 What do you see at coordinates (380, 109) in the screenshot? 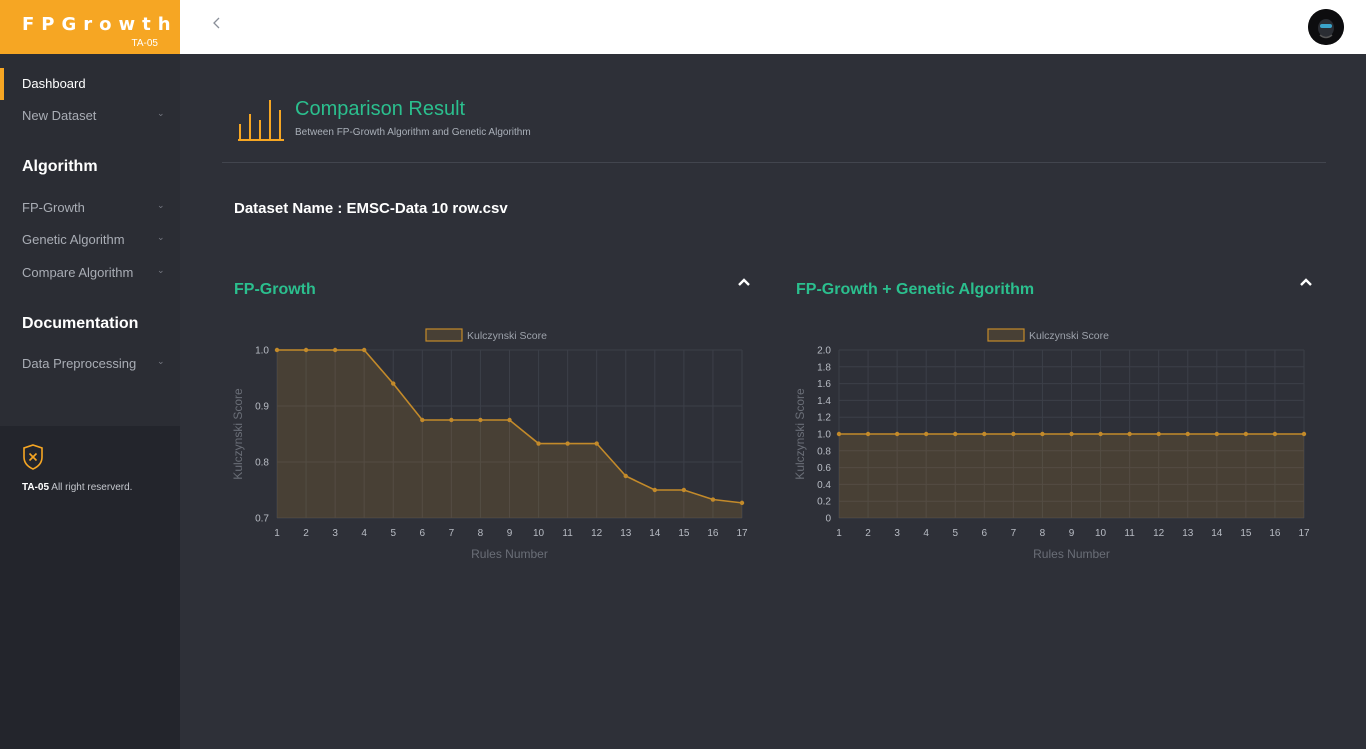
I see `page-title: Comparison Result` at bounding box center [380, 109].